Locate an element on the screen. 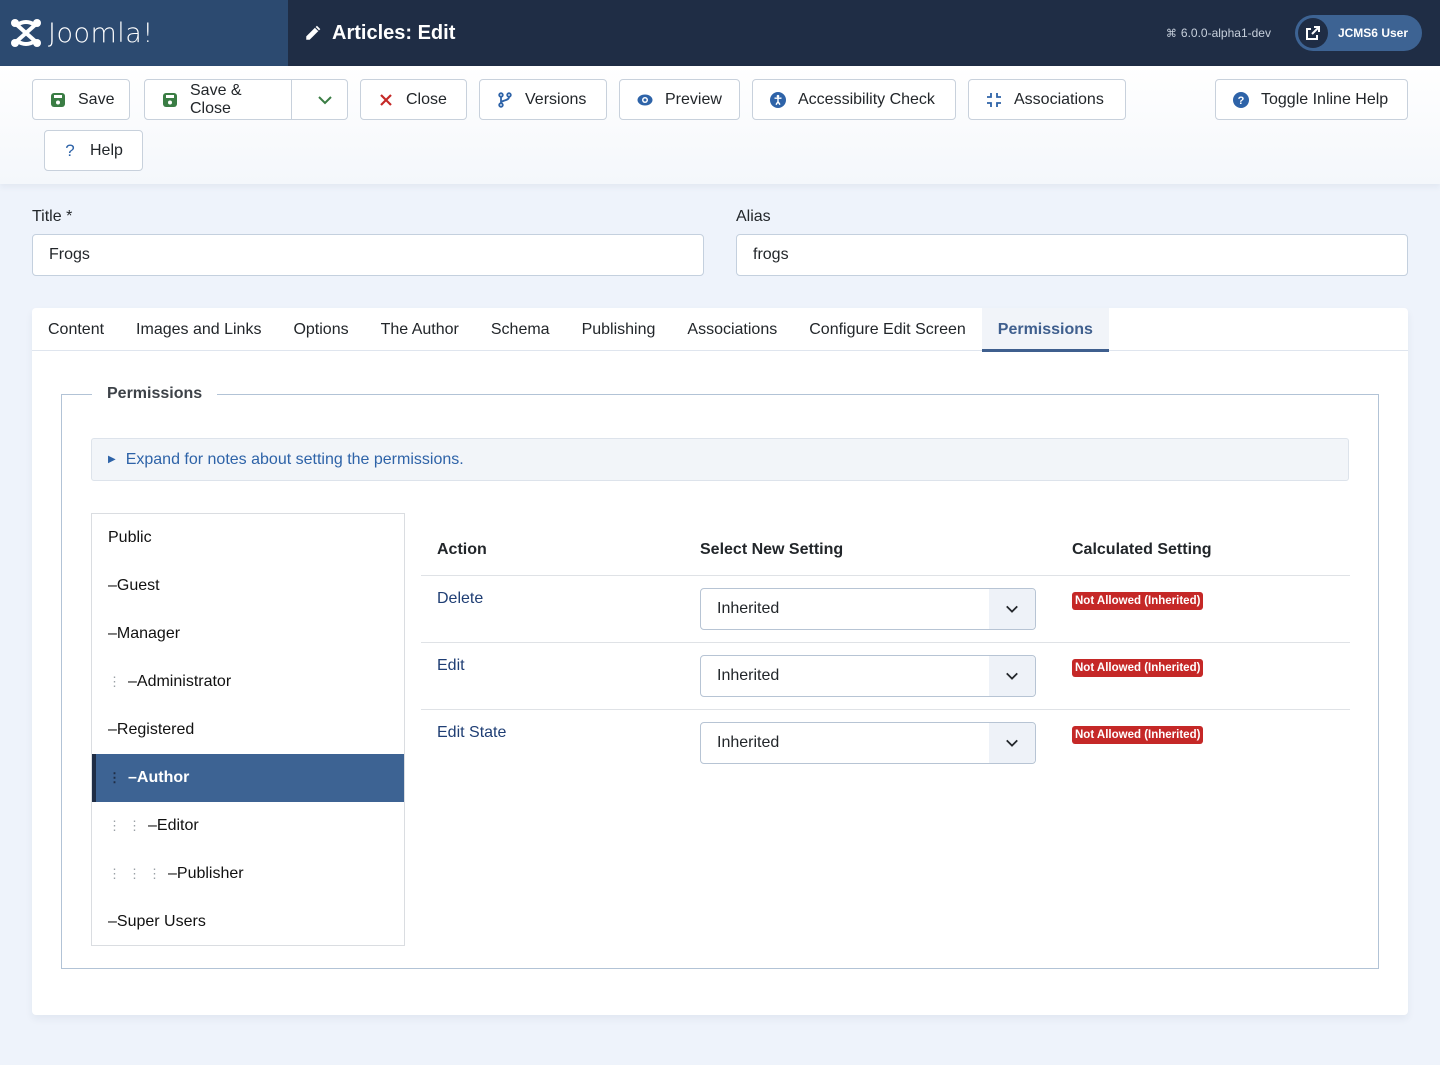  table-row: Edit Inherited Not Allowed (Inherited) is located at coordinates (885, 676).